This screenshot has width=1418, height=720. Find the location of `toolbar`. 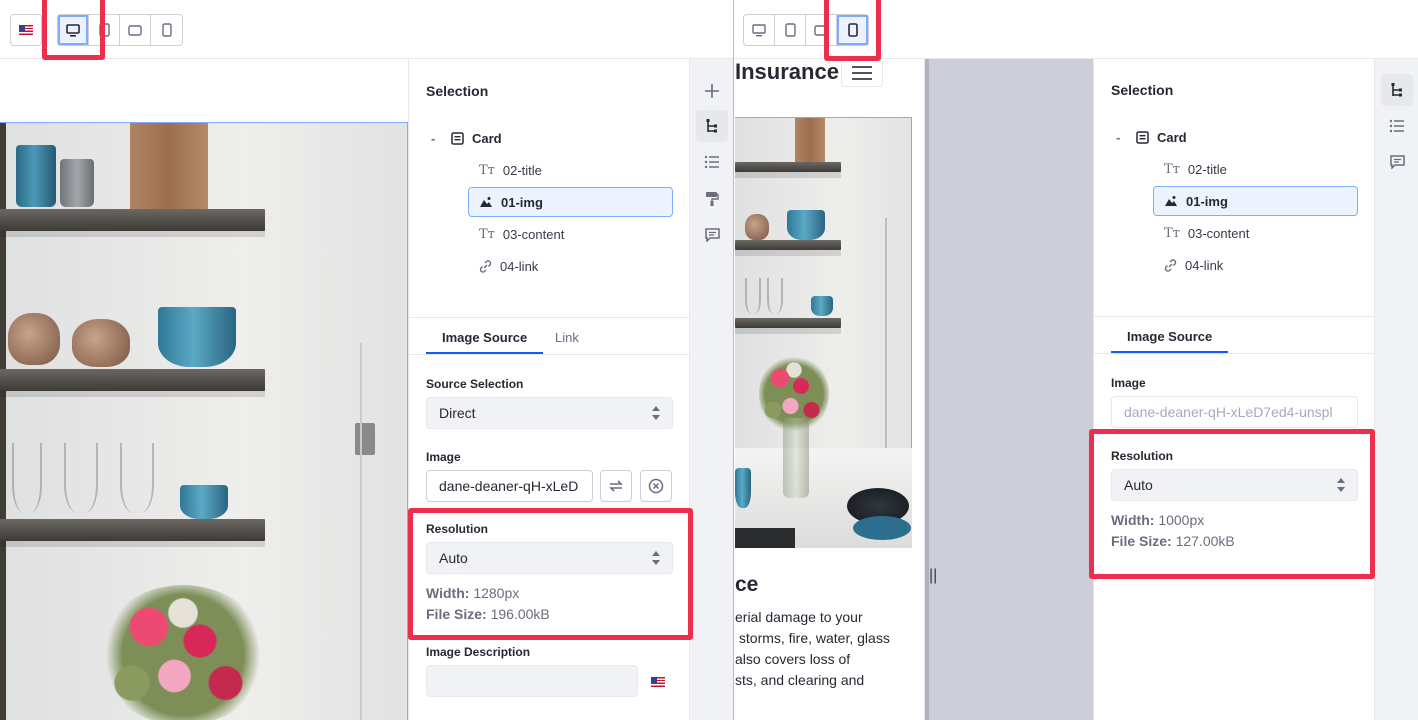

toolbar is located at coordinates (366, 29).